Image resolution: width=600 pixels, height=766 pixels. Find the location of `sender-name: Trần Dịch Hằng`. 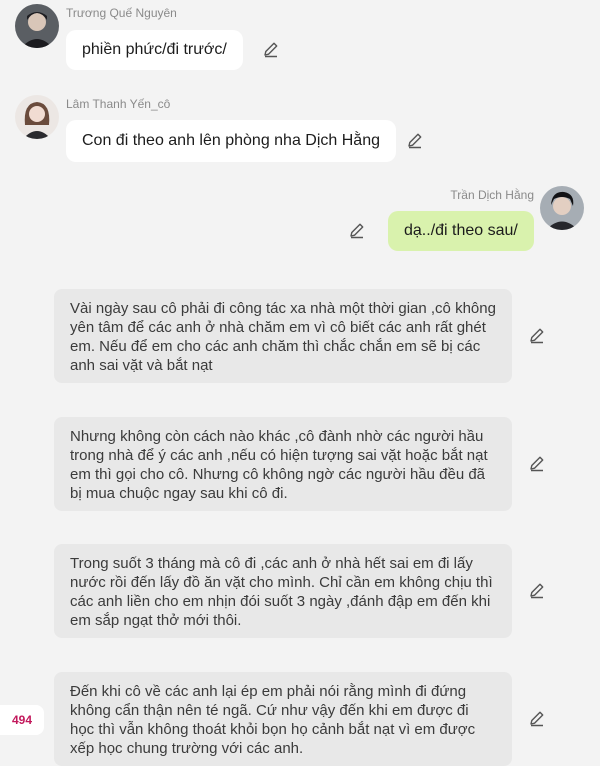

sender-name: Trần Dịch Hằng is located at coordinates (492, 195).